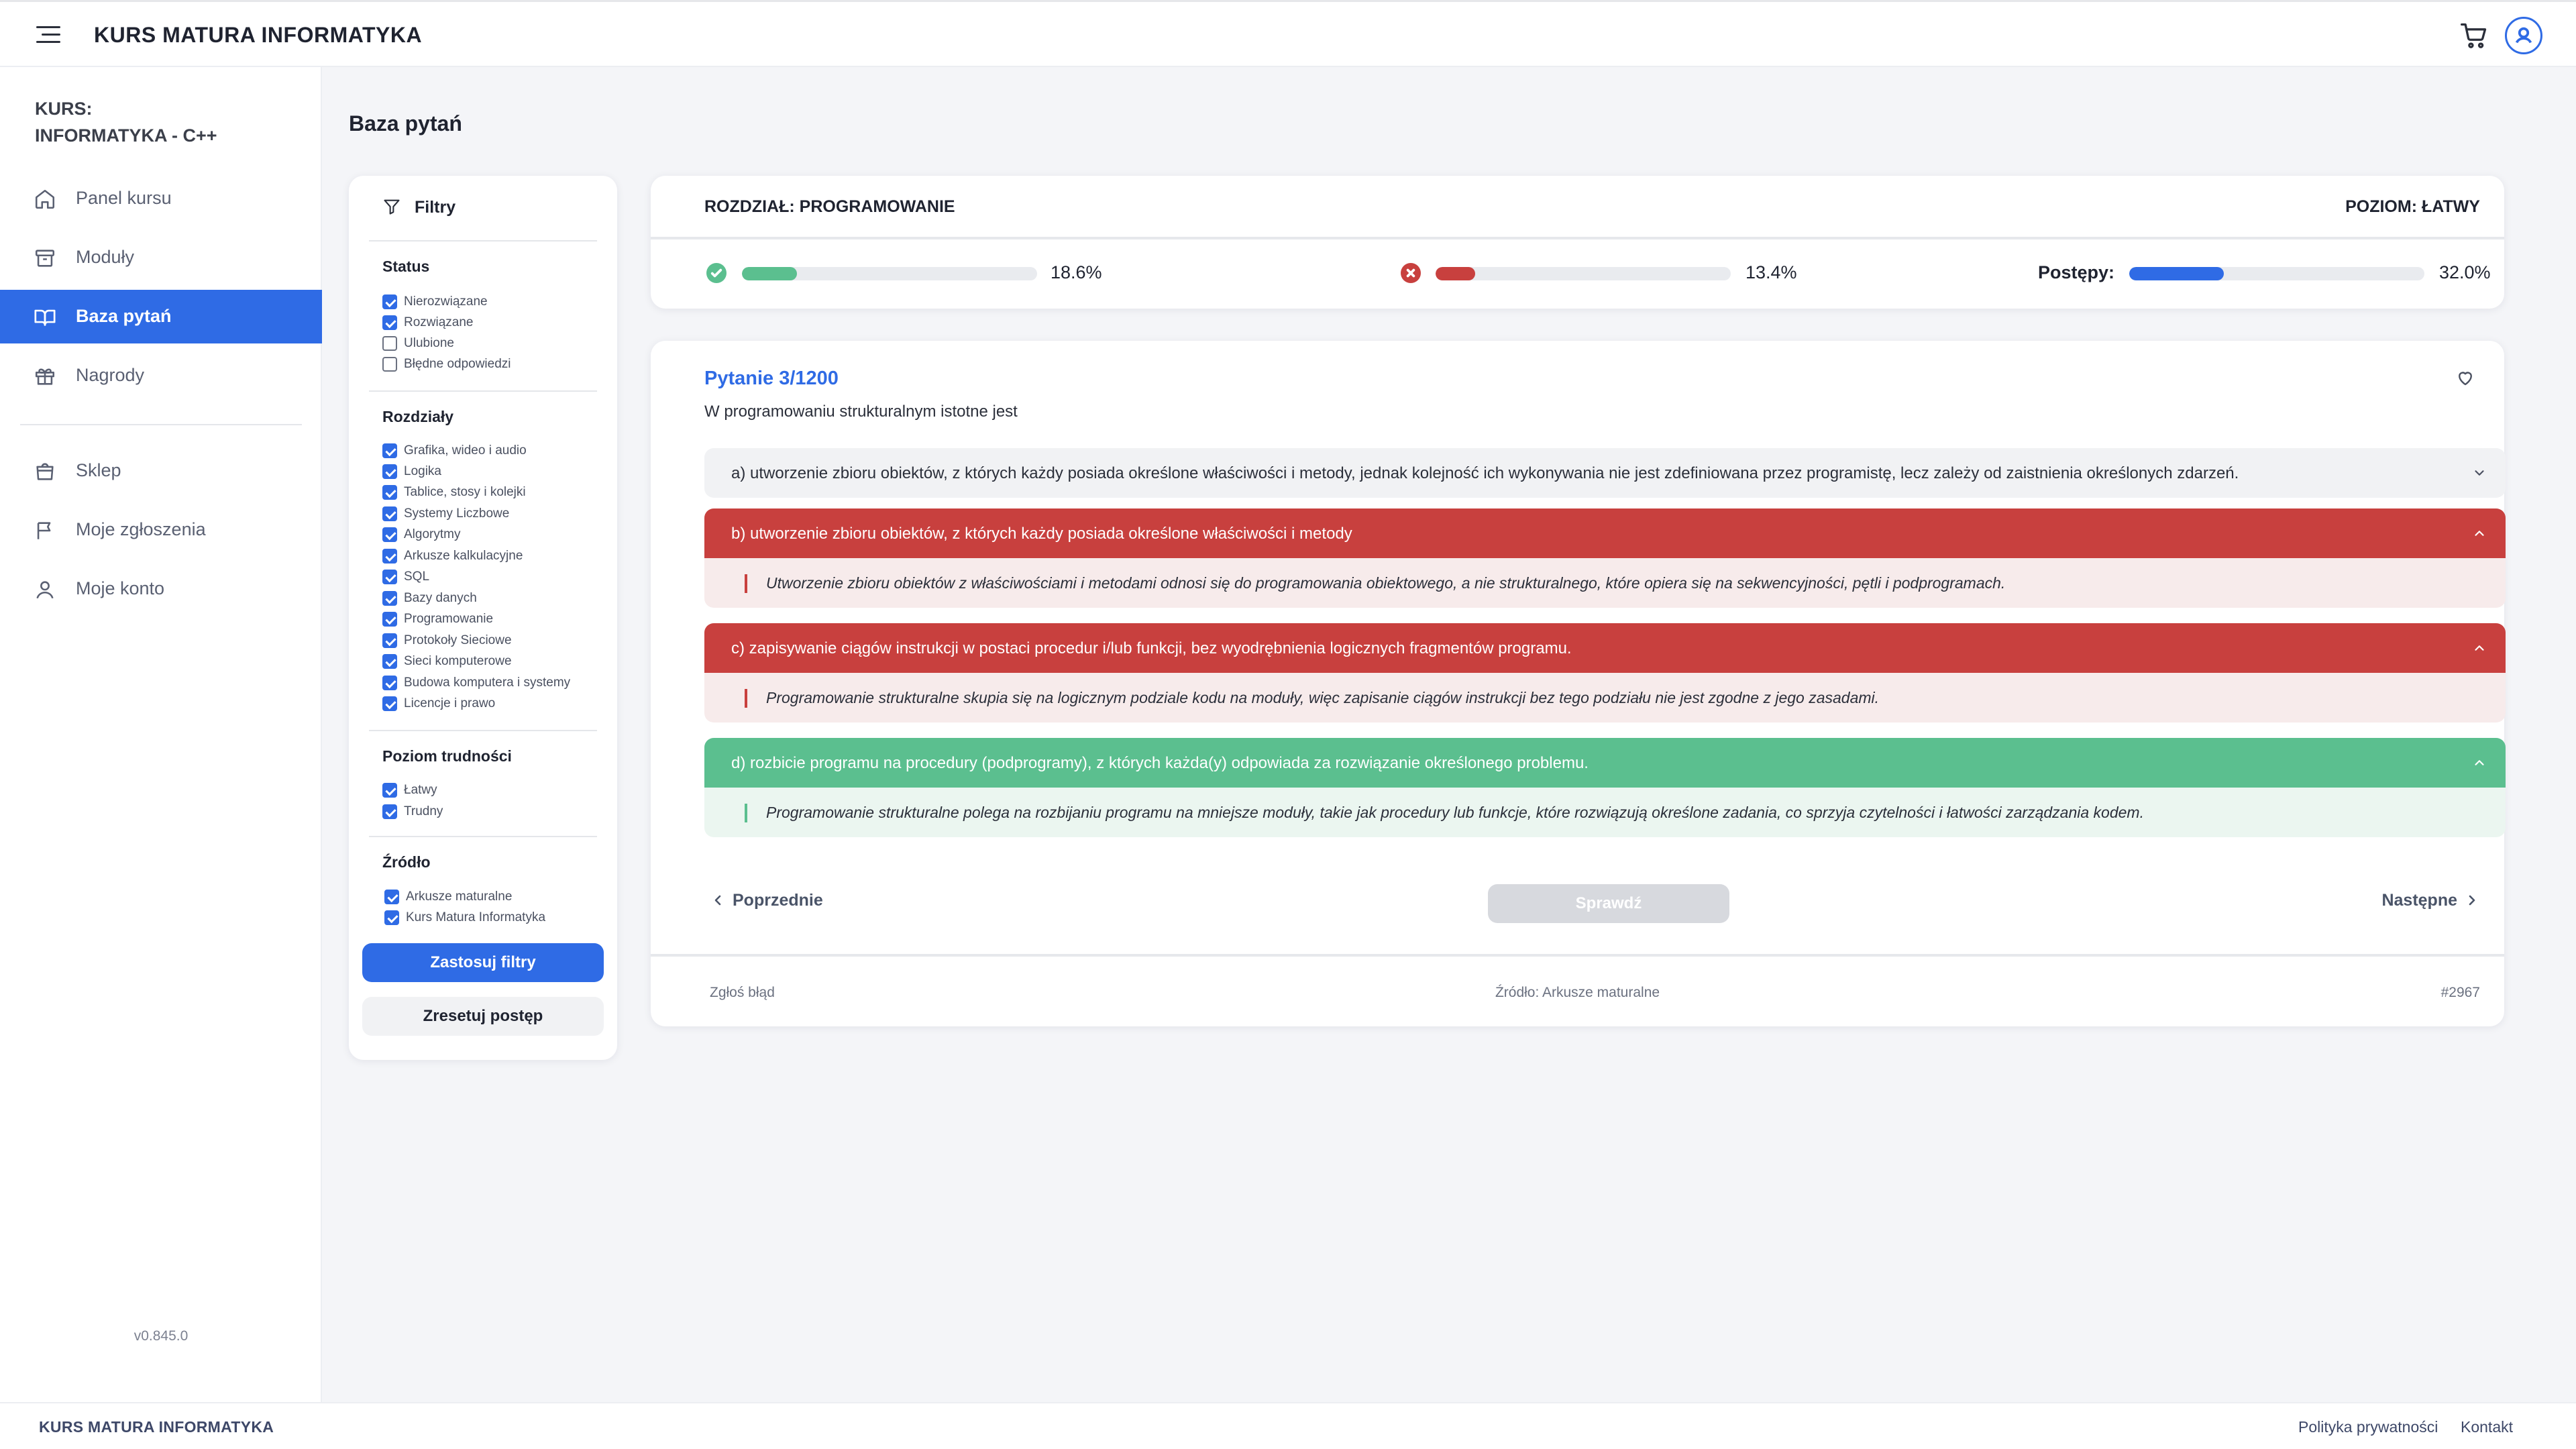 This screenshot has height=1449, width=2576. Describe the element at coordinates (45, 199) in the screenshot. I see `home-icon` at that location.